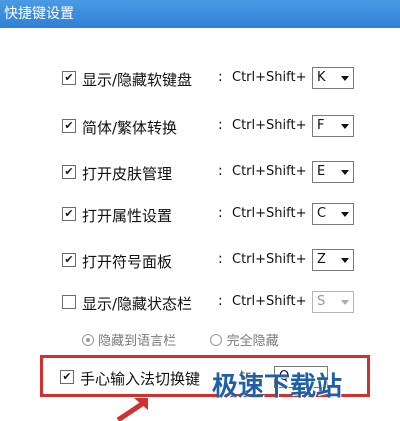 The width and height of the screenshot is (400, 421). Describe the element at coordinates (200, 14) in the screenshot. I see `window-title-bar: 快捷键设置` at that location.